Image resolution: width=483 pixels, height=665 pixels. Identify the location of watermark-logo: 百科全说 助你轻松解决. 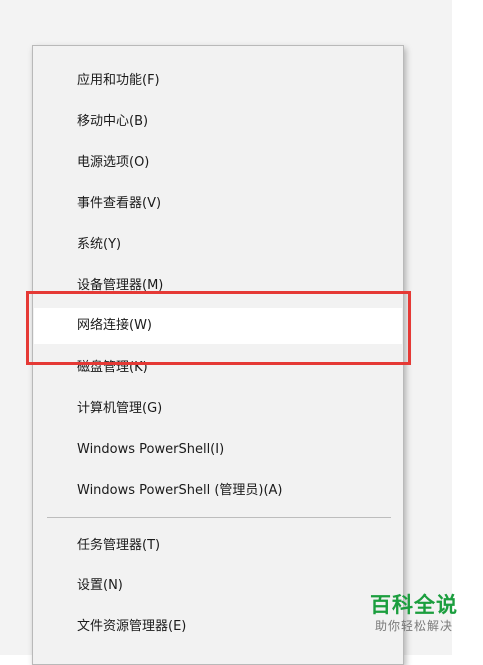
(414, 613).